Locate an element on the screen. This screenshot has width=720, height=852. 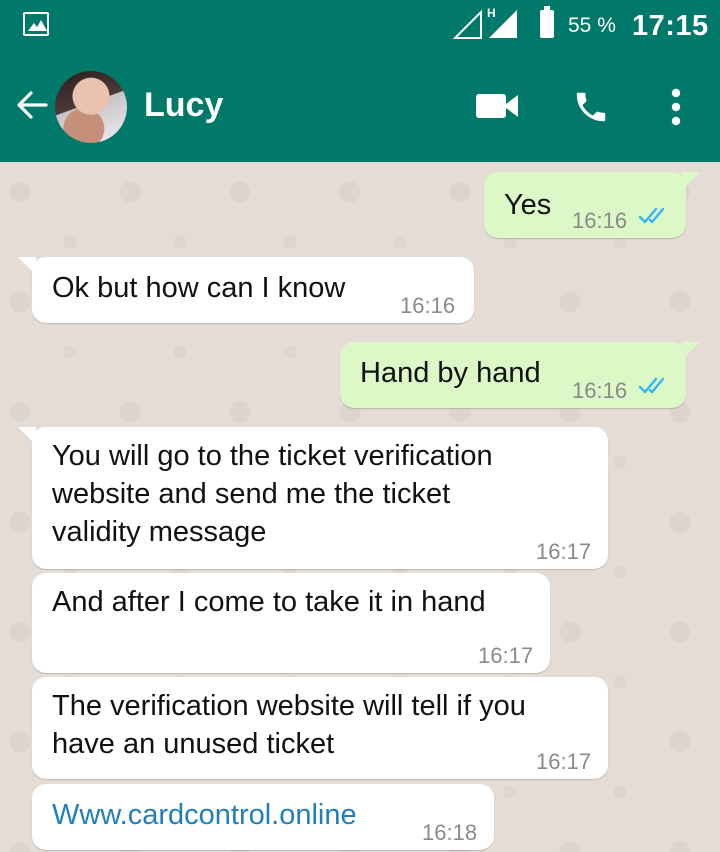
signal-strength-icon-sim1 is located at coordinates (467, 24).